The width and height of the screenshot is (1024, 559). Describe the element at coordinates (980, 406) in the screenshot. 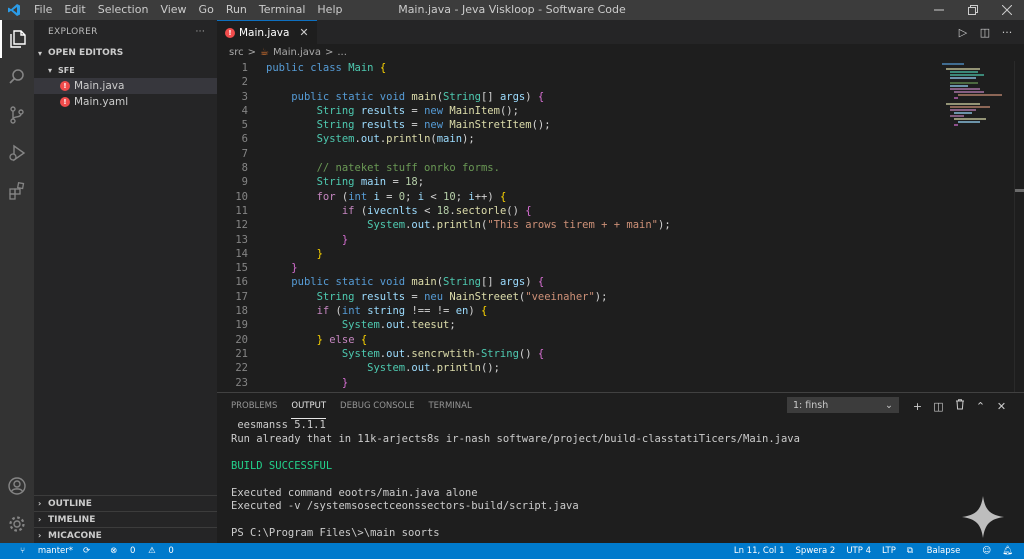

I see `maximize-panel-icon: ⌃` at that location.